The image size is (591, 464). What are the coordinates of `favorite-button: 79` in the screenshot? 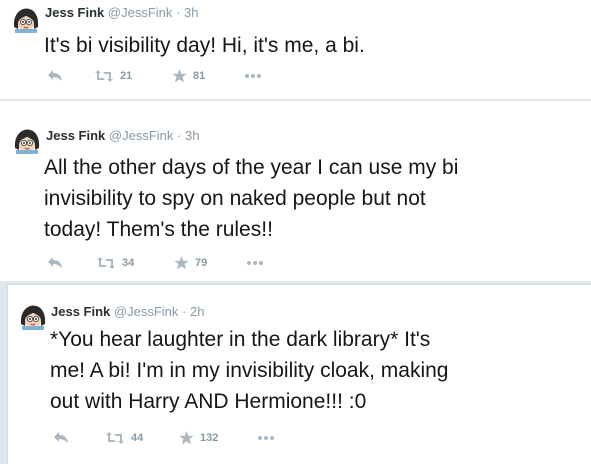 It's located at (190, 263).